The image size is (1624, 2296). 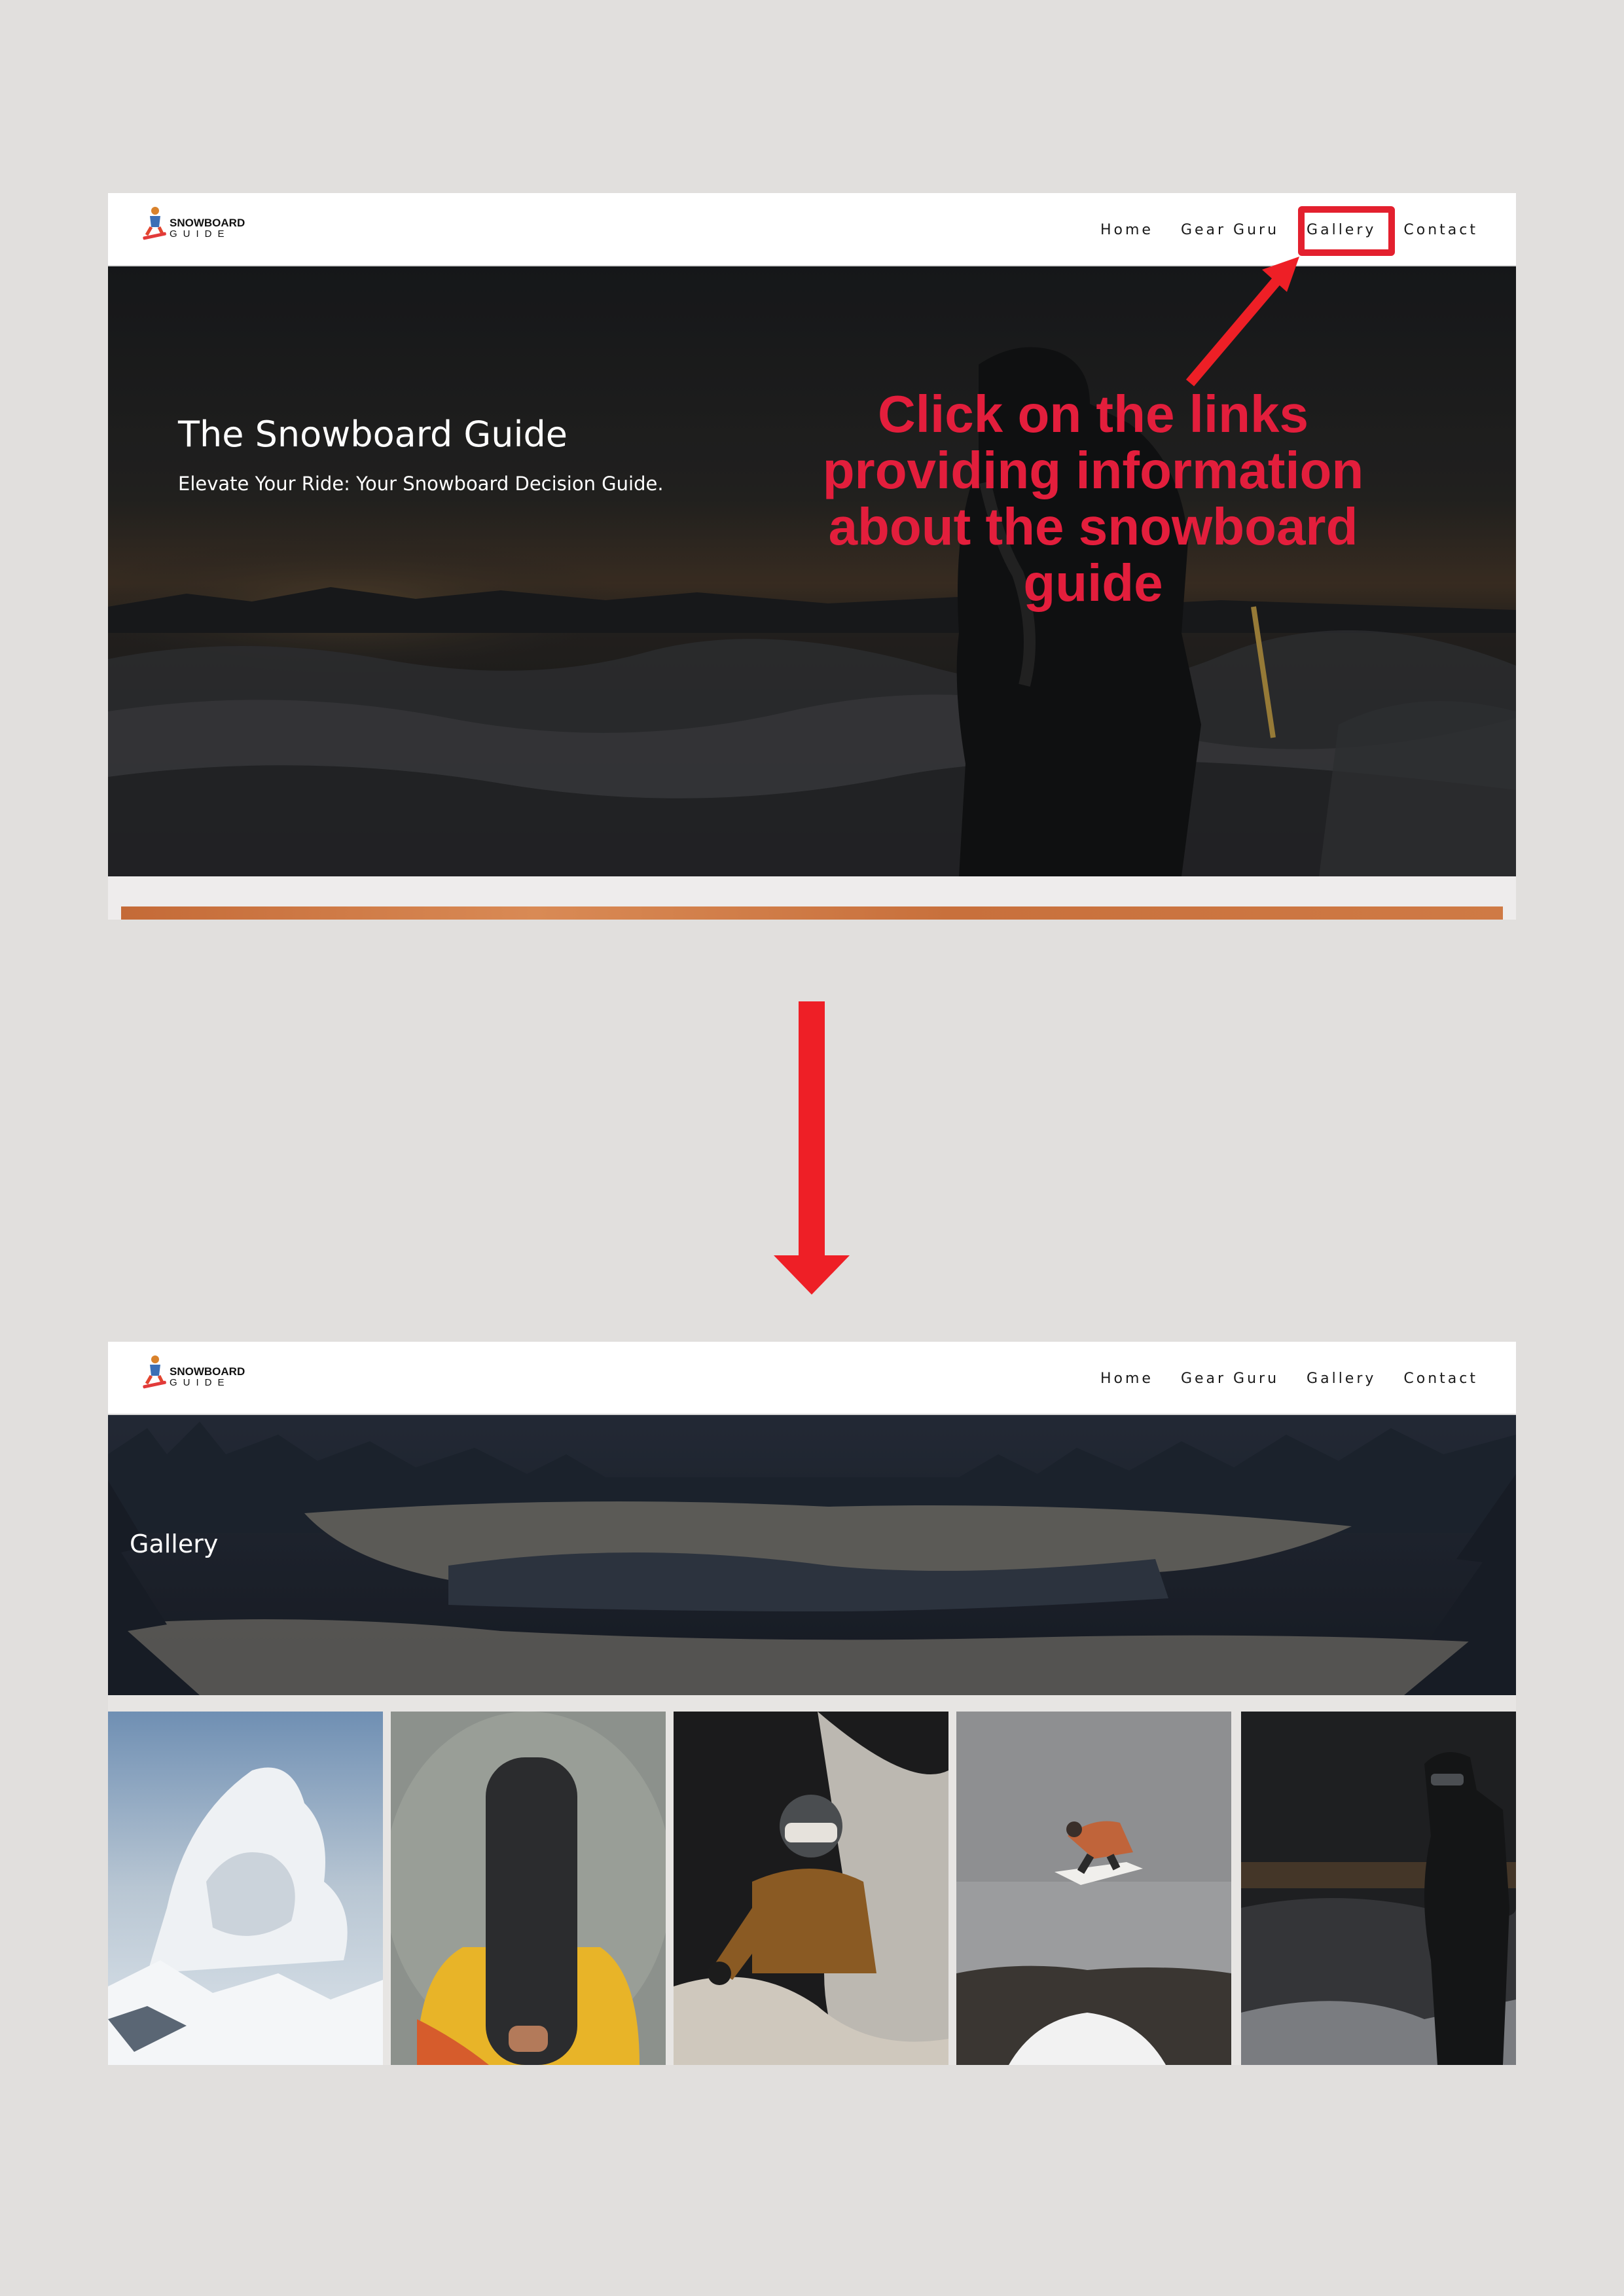 I want to click on gallery-photo-powder-rider, so click(x=811, y=1888).